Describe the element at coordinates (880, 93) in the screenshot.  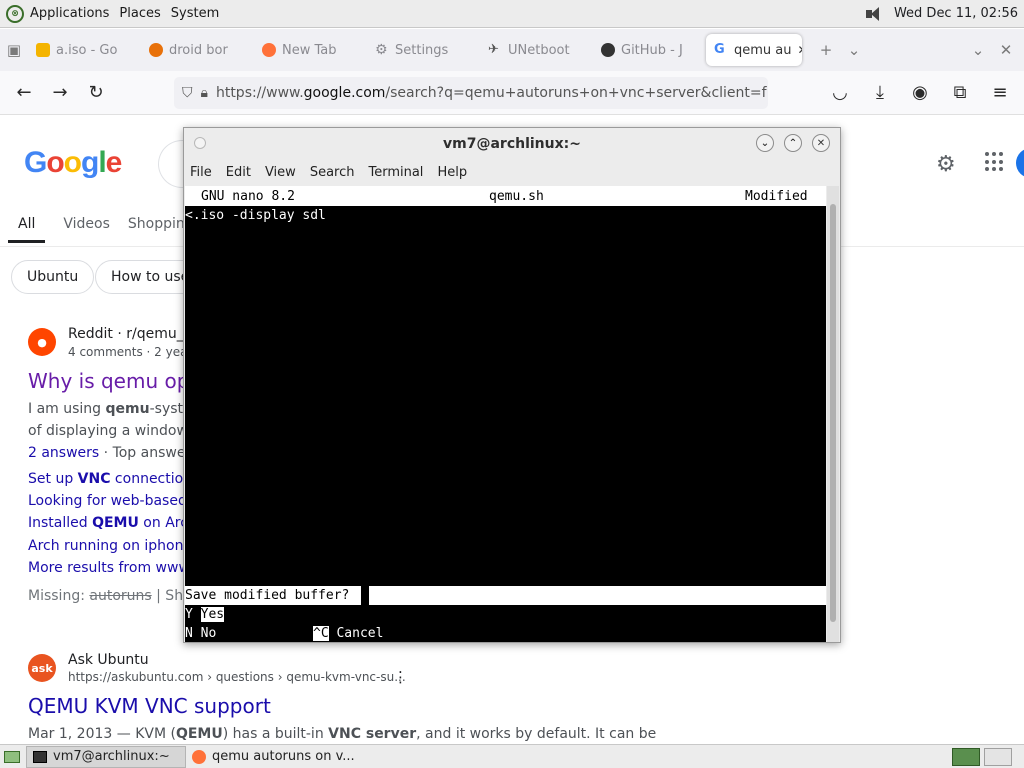
I see `download-icon: ⤓` at that location.